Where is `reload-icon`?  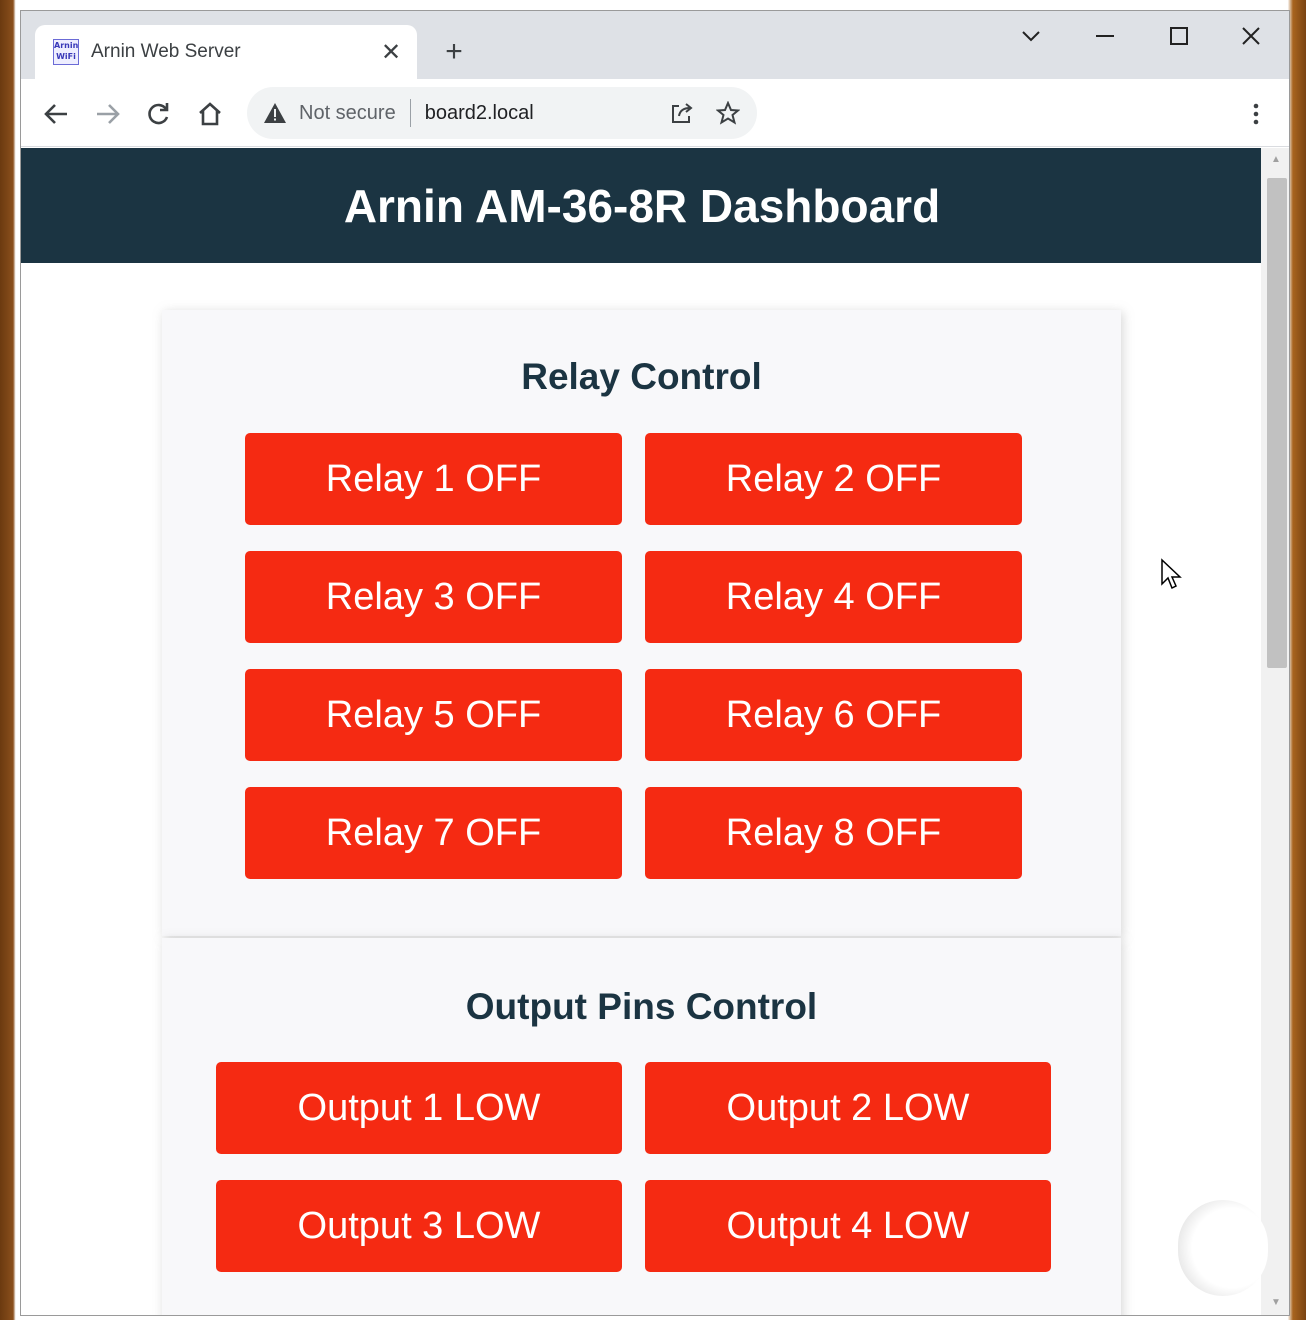 reload-icon is located at coordinates (158, 114).